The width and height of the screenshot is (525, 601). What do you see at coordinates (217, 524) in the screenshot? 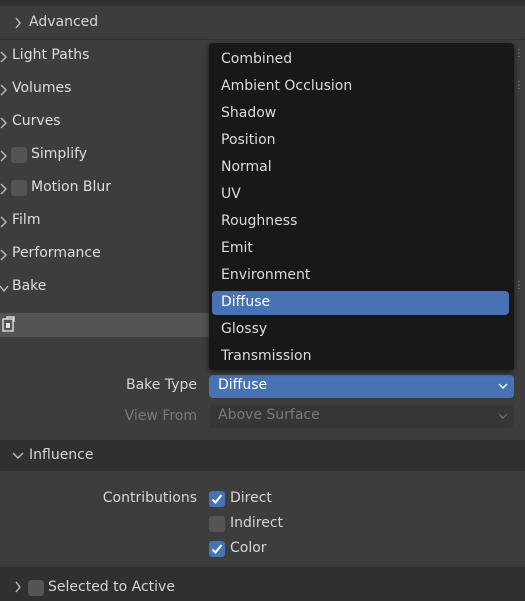
I see `indirect-checkbox` at bounding box center [217, 524].